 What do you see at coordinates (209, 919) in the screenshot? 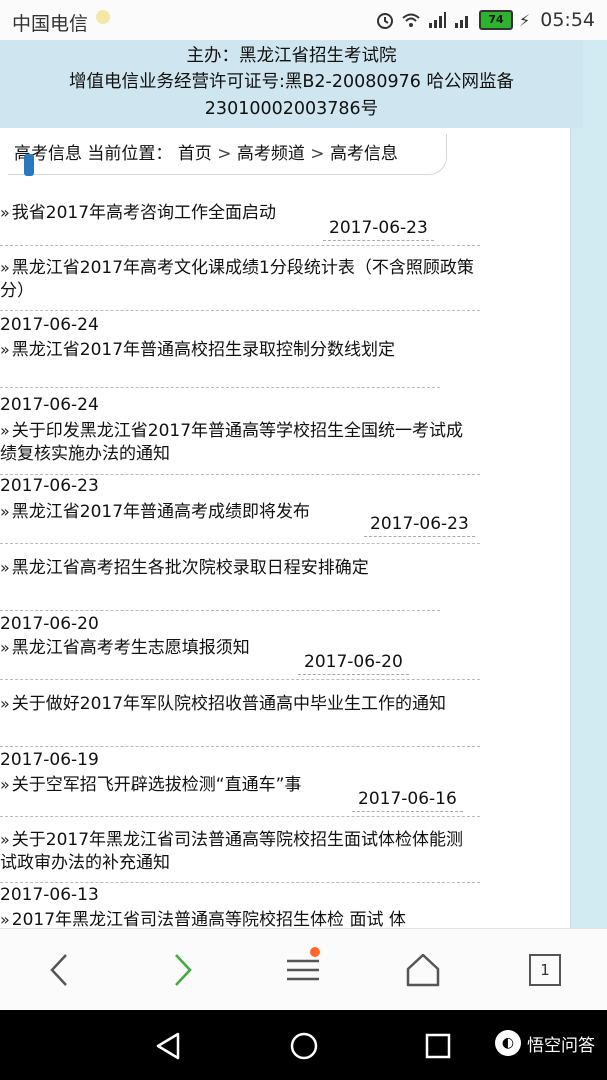
I see `news-title: 2017年黑龙江省司法普通高等院校招生体检 面试 体` at bounding box center [209, 919].